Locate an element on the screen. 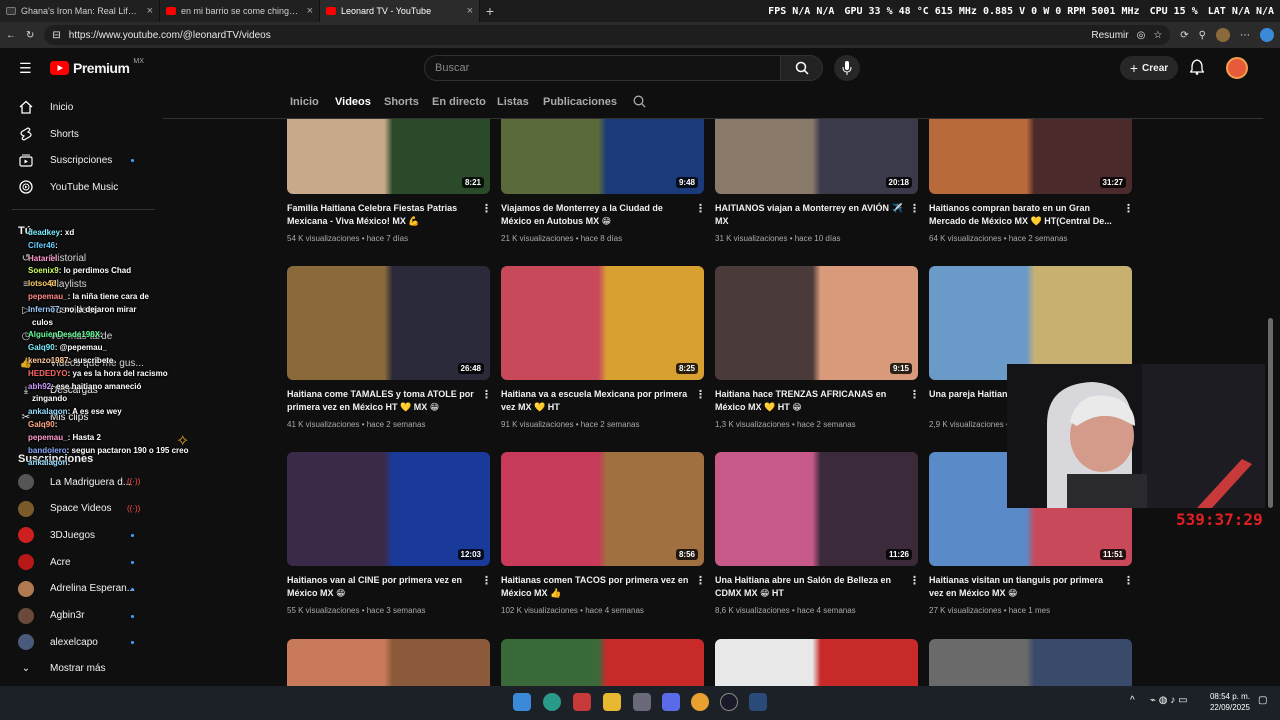 This screenshot has height=720, width=1280. sidebar-subscription-item: Space Videos is located at coordinates (65, 509).